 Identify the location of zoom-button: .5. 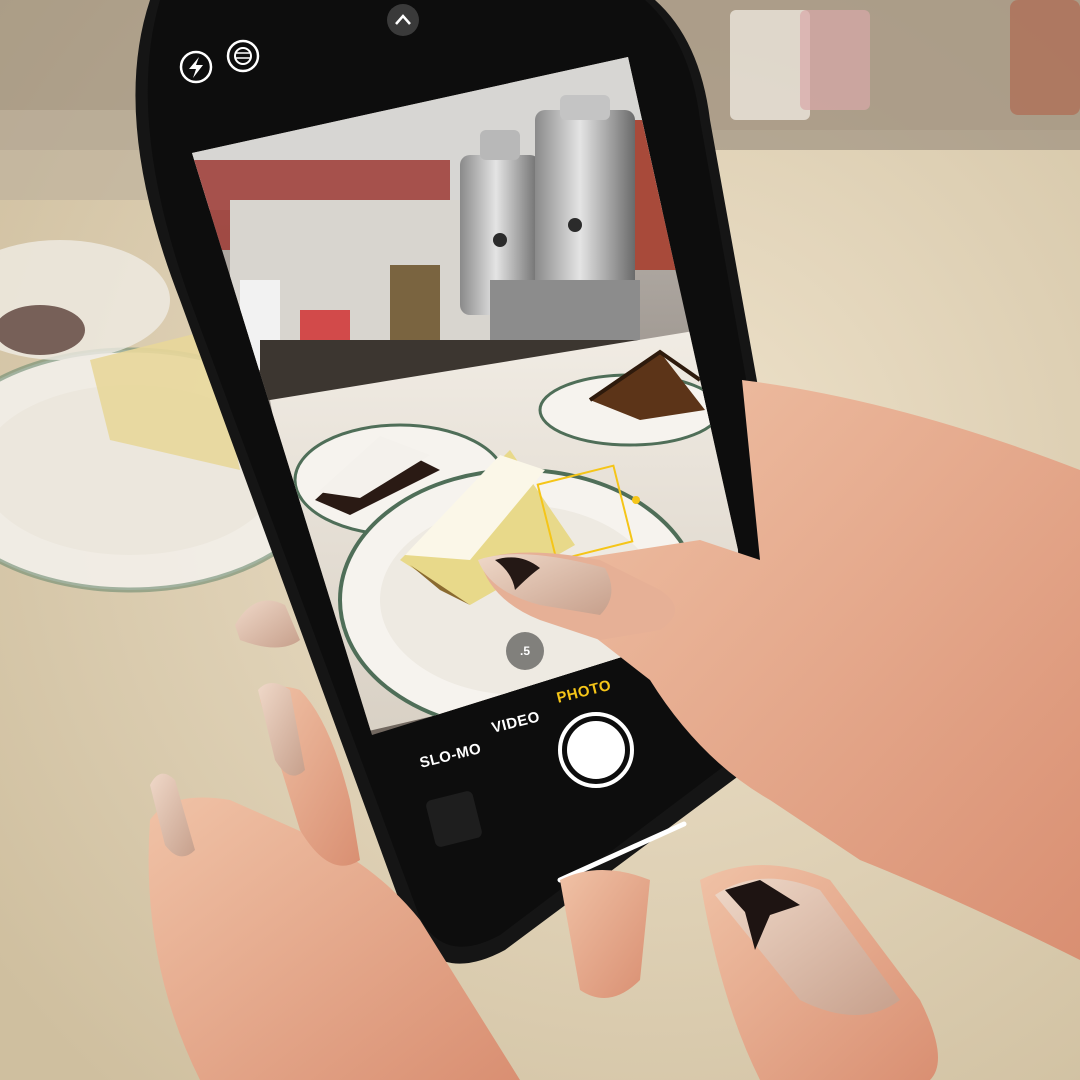
(525, 651).